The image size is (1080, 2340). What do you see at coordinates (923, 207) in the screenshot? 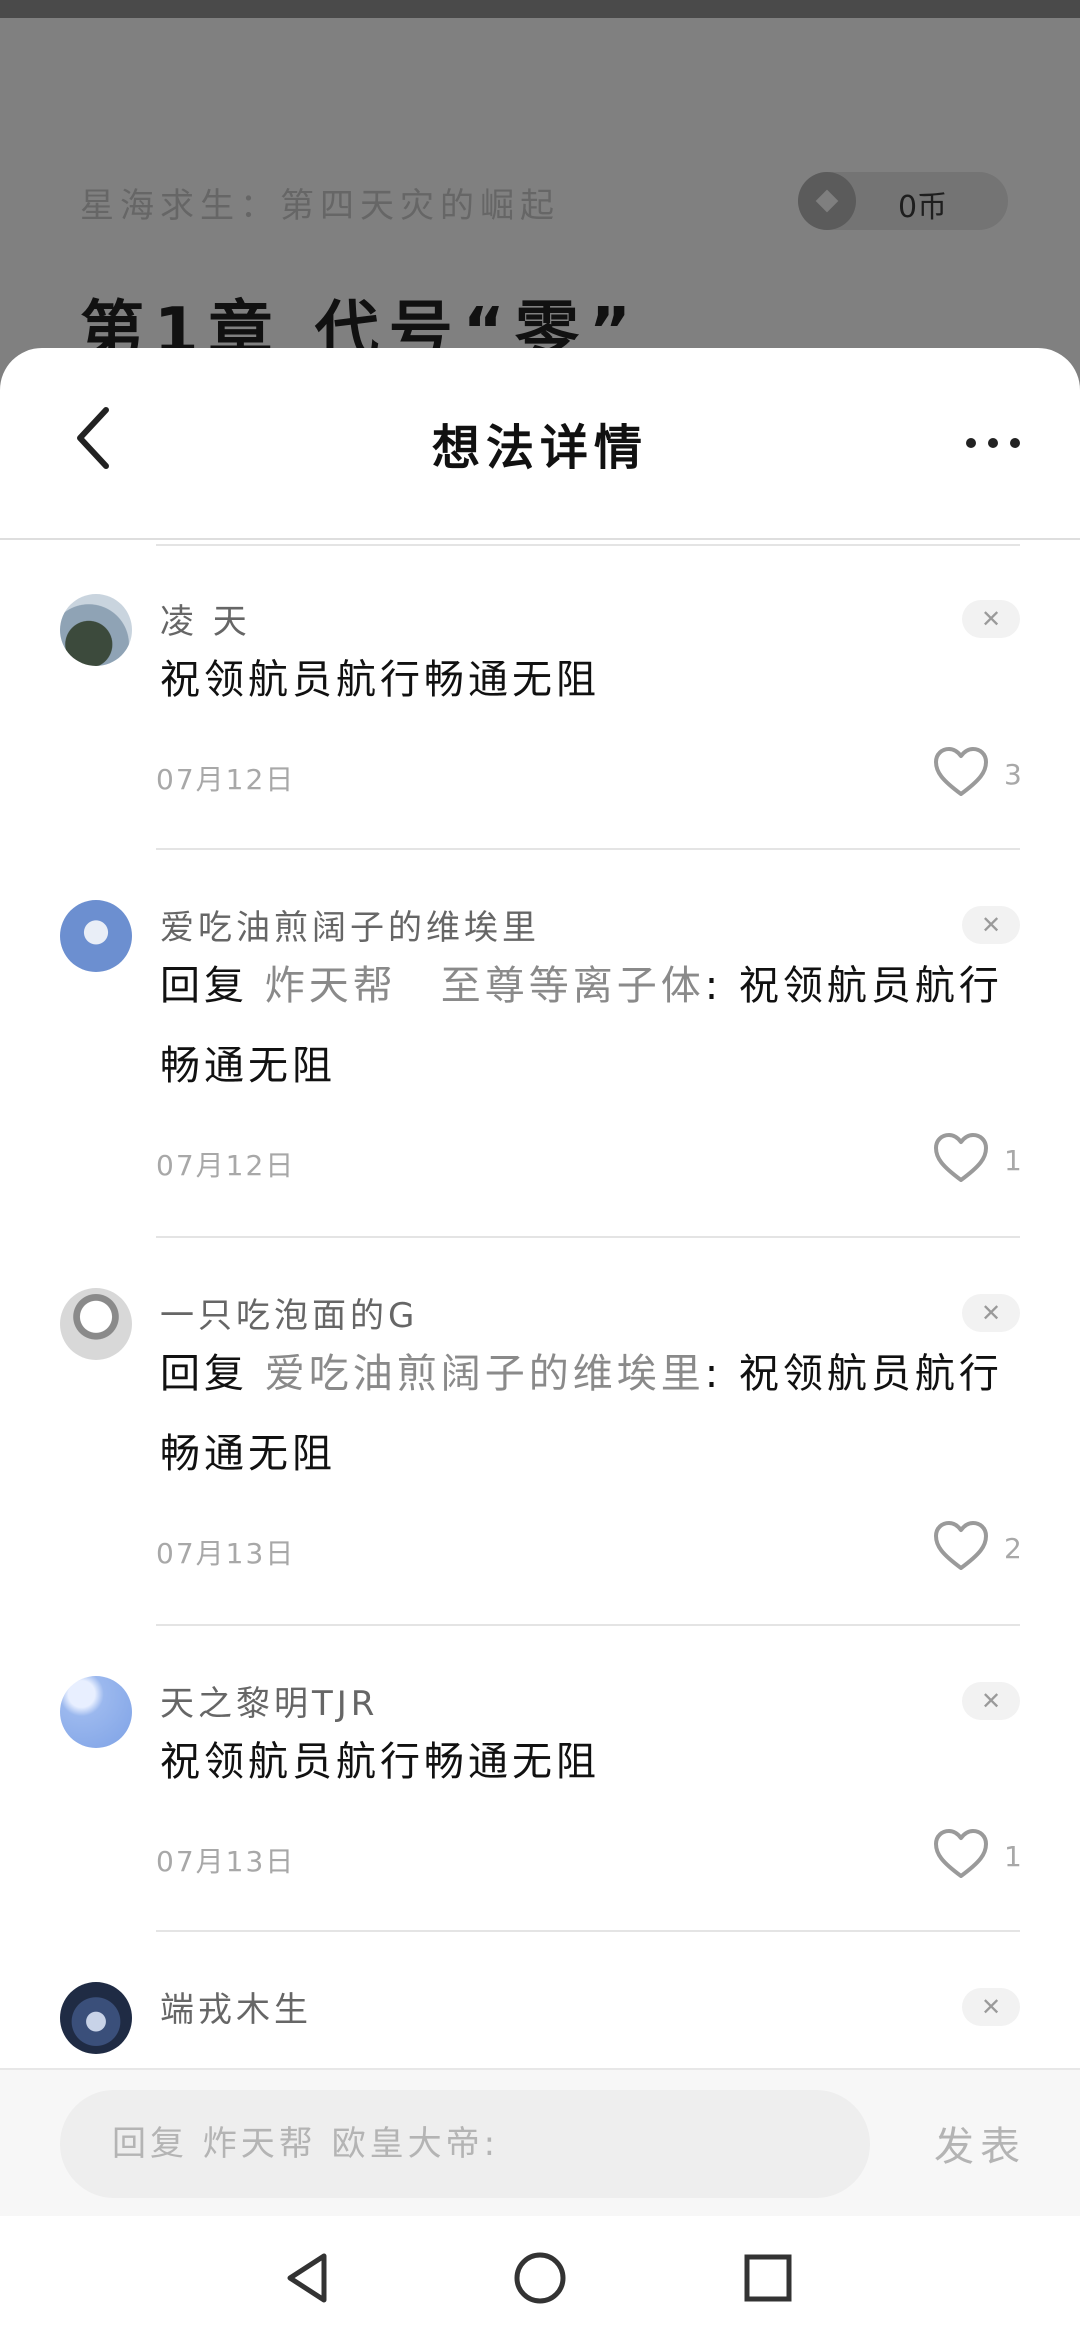
I see `coin-balance: 0币` at bounding box center [923, 207].